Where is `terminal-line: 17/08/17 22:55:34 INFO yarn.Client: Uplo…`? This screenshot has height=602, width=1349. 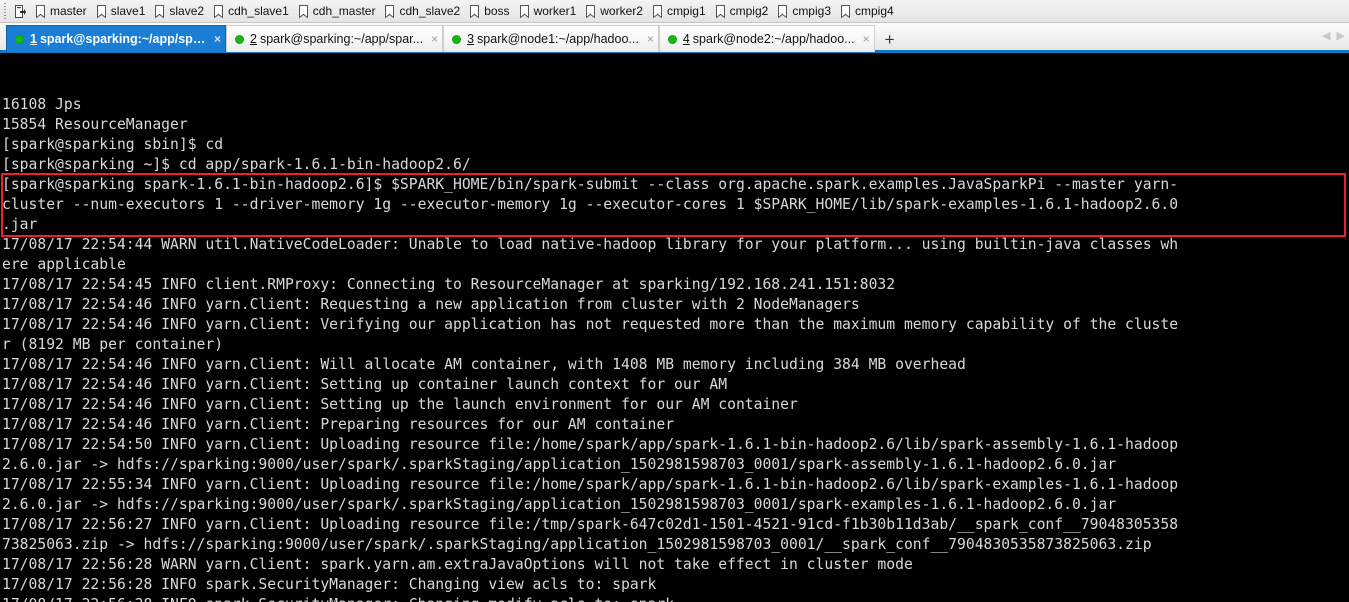
terminal-line: 17/08/17 22:55:34 INFO yarn.Client: Uplo… is located at coordinates (590, 484).